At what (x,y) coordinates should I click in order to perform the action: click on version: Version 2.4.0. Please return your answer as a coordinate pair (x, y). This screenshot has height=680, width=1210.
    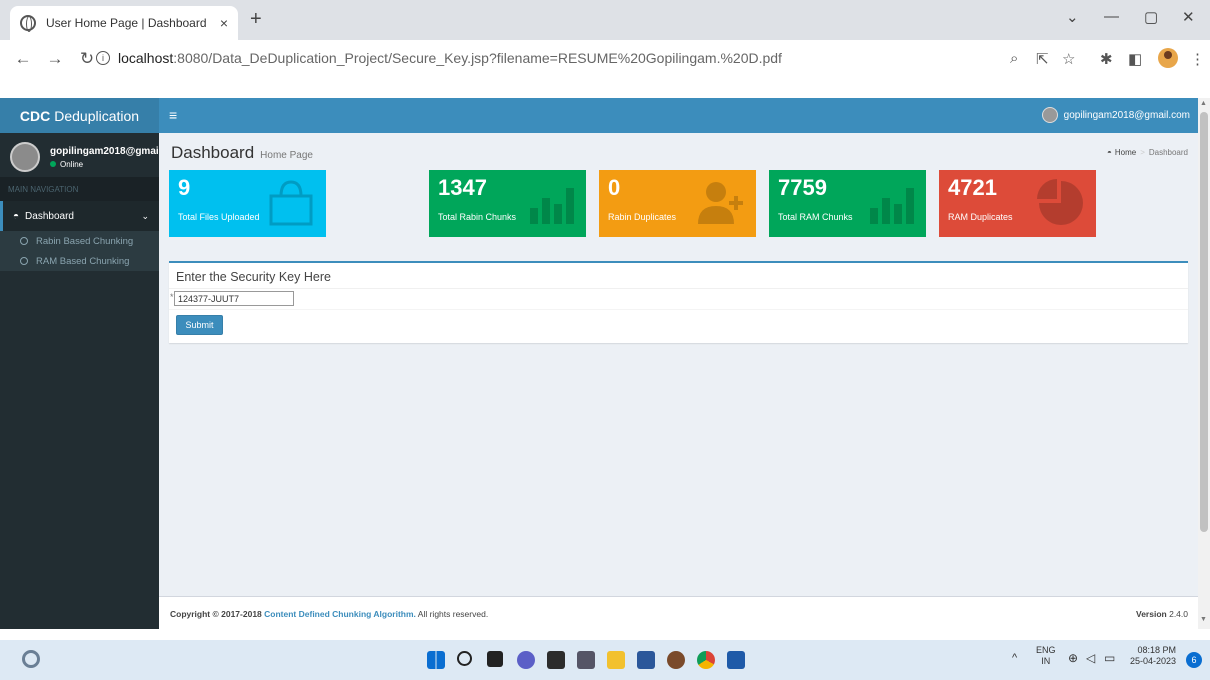
    Looking at the image, I should click on (1162, 614).